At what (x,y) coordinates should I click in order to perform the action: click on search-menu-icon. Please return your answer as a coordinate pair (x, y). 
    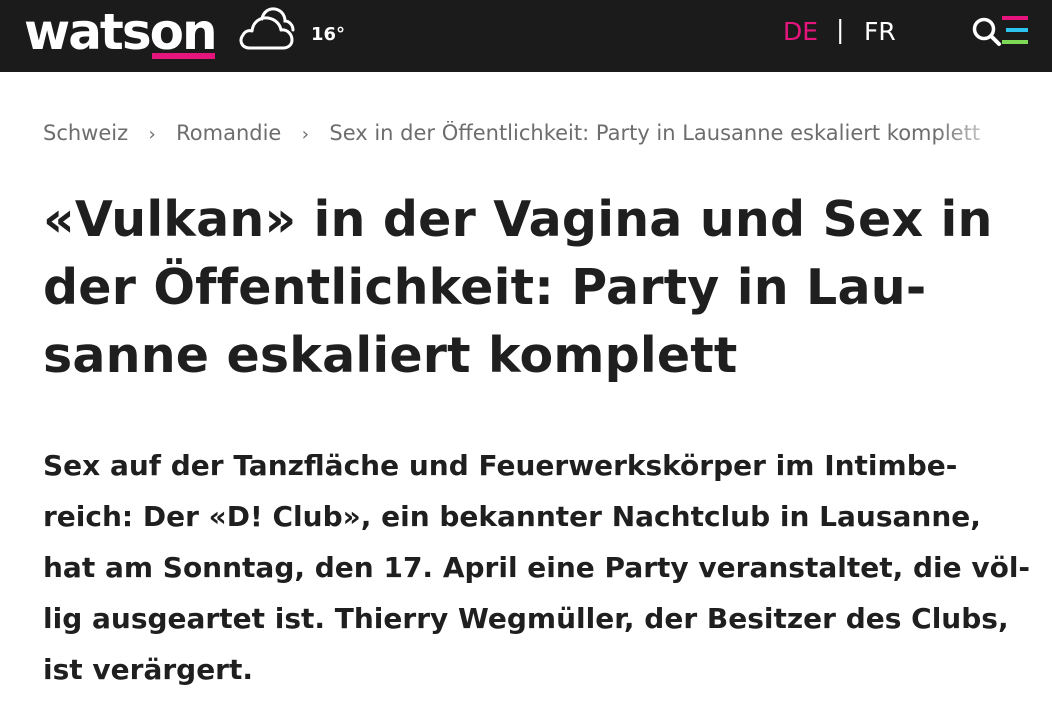
    Looking at the image, I should click on (1000, 31).